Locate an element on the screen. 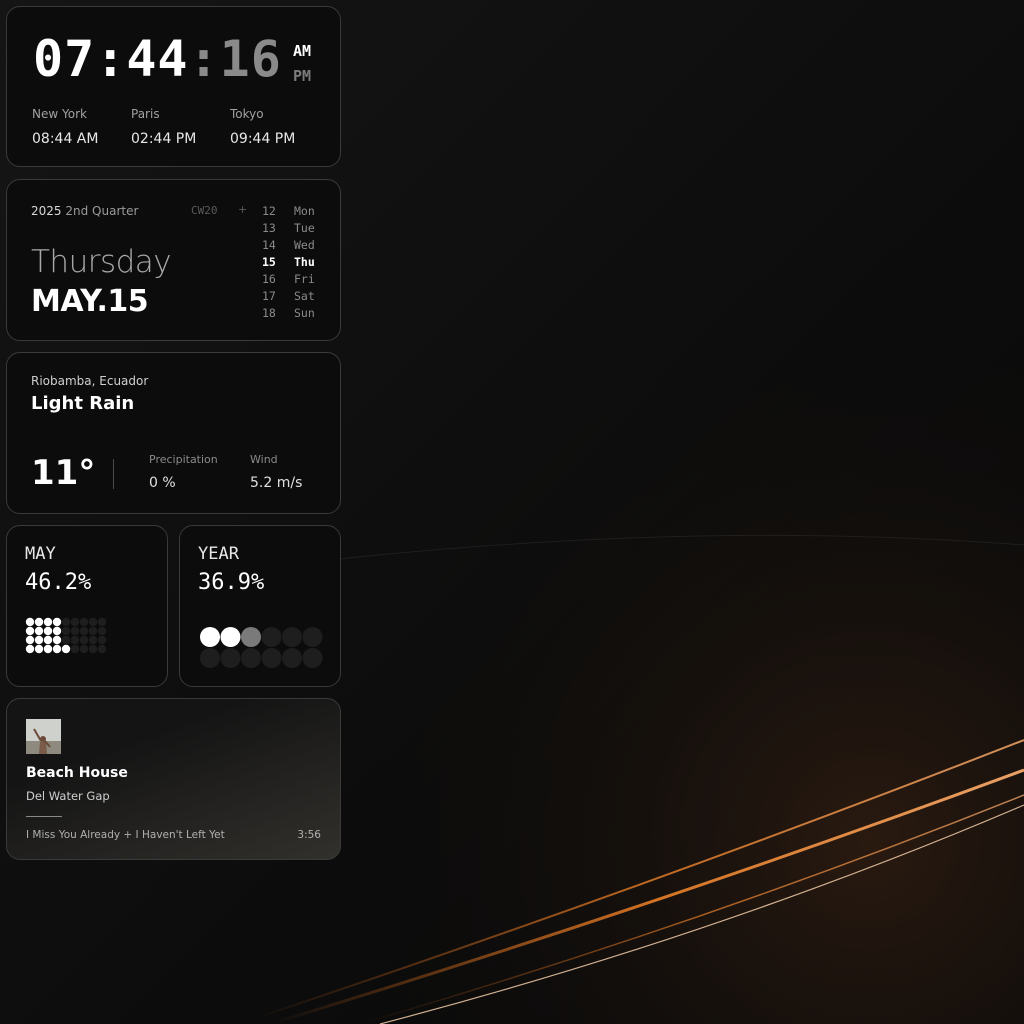  quarter-label: 2nd Quarter is located at coordinates (102, 211).